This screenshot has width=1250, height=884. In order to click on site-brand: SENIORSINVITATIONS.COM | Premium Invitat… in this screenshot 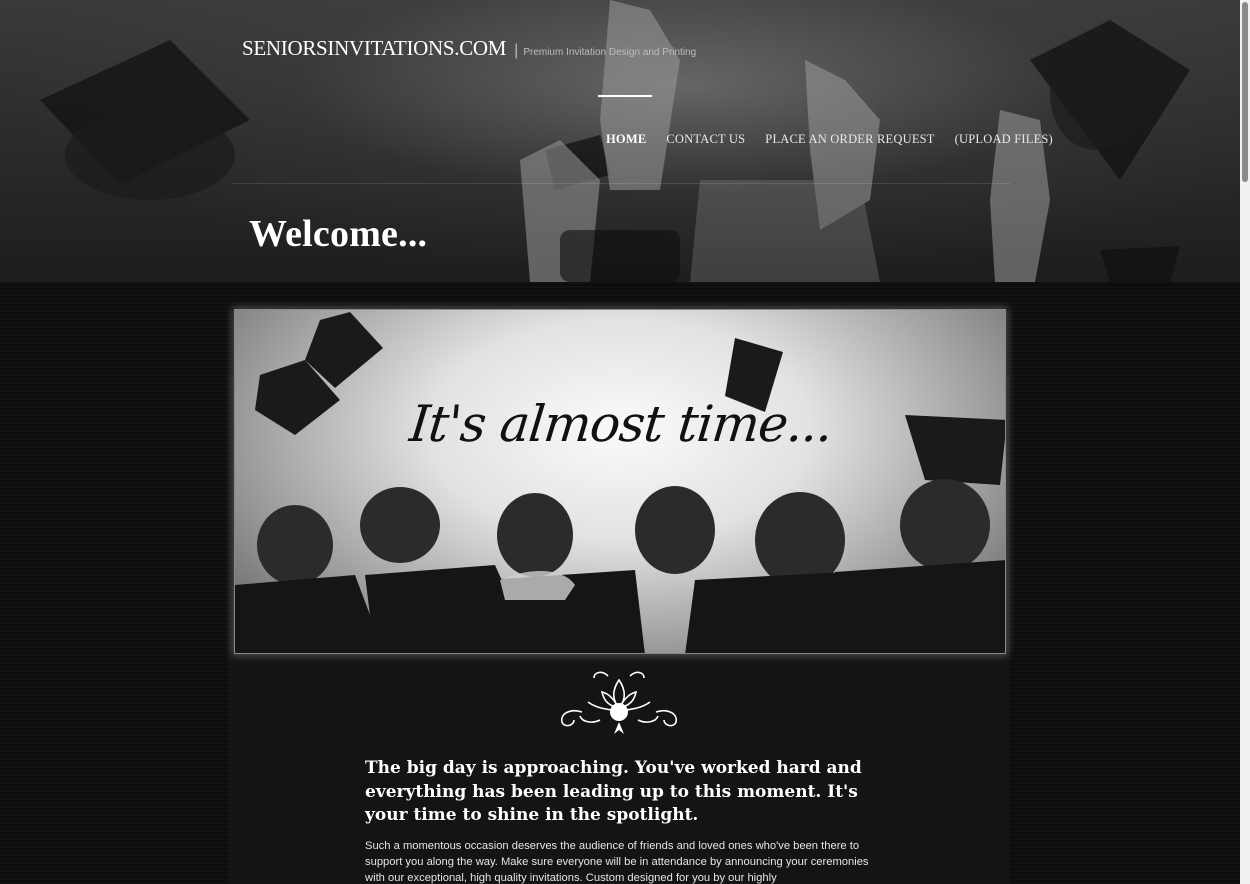, I will do `click(469, 48)`.